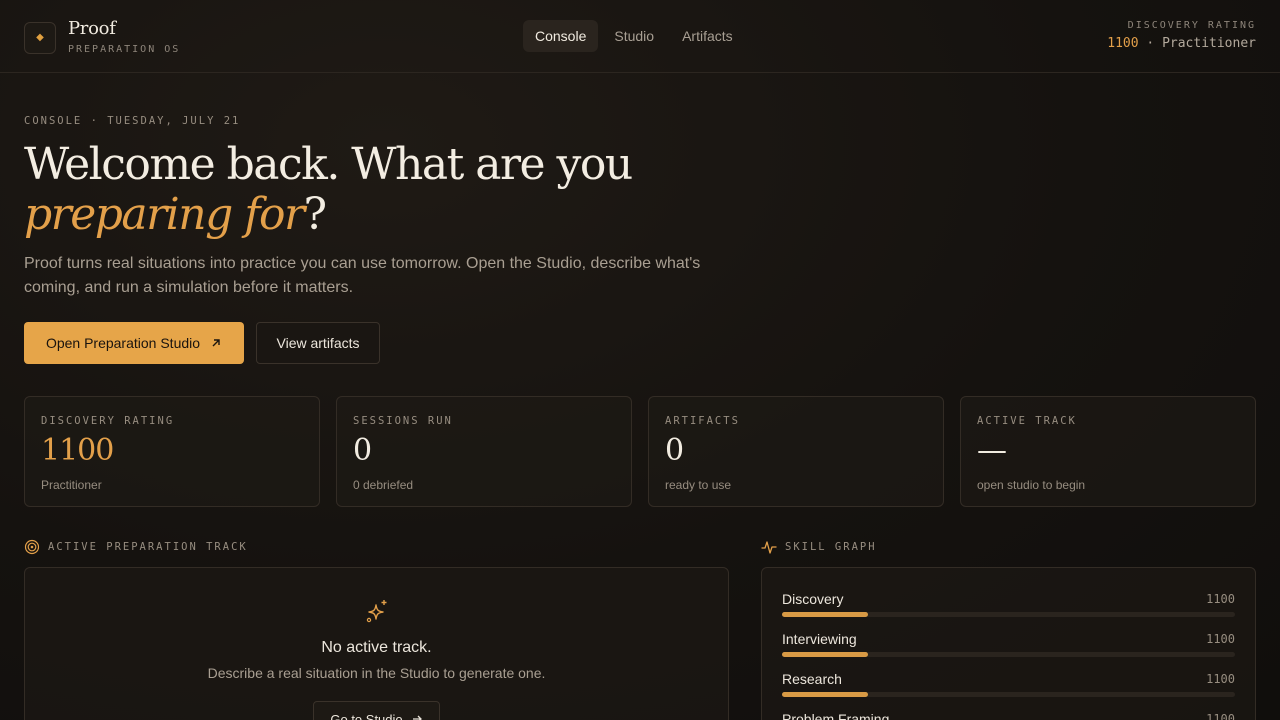 The width and height of the screenshot is (1280, 720). I want to click on view-artifacts-button: View artifacts, so click(318, 343).